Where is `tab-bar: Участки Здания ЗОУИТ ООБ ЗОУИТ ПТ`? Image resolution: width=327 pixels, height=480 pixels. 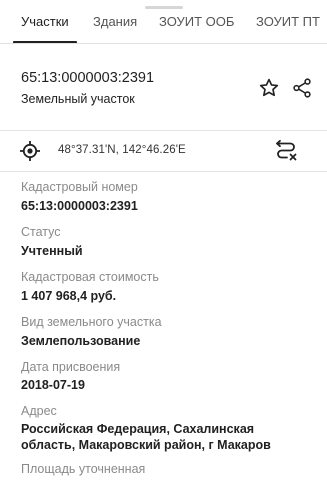
tab-bar: Участки Здания ЗОУИТ ООБ ЗОУИТ ПТ is located at coordinates (163, 22).